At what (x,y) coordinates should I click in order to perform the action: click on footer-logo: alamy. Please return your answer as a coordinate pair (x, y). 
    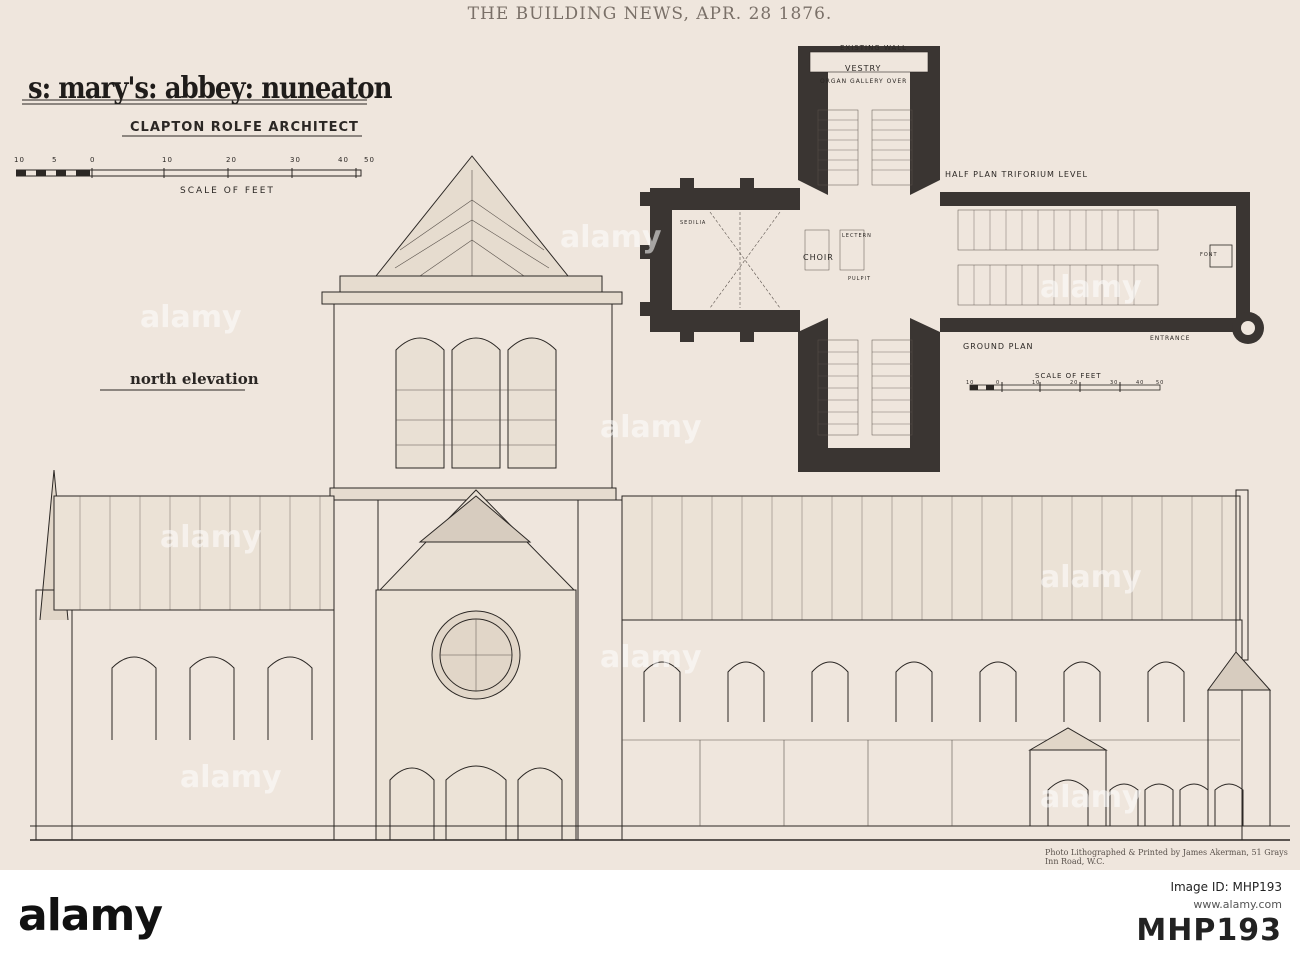
    Looking at the image, I should click on (90, 915).